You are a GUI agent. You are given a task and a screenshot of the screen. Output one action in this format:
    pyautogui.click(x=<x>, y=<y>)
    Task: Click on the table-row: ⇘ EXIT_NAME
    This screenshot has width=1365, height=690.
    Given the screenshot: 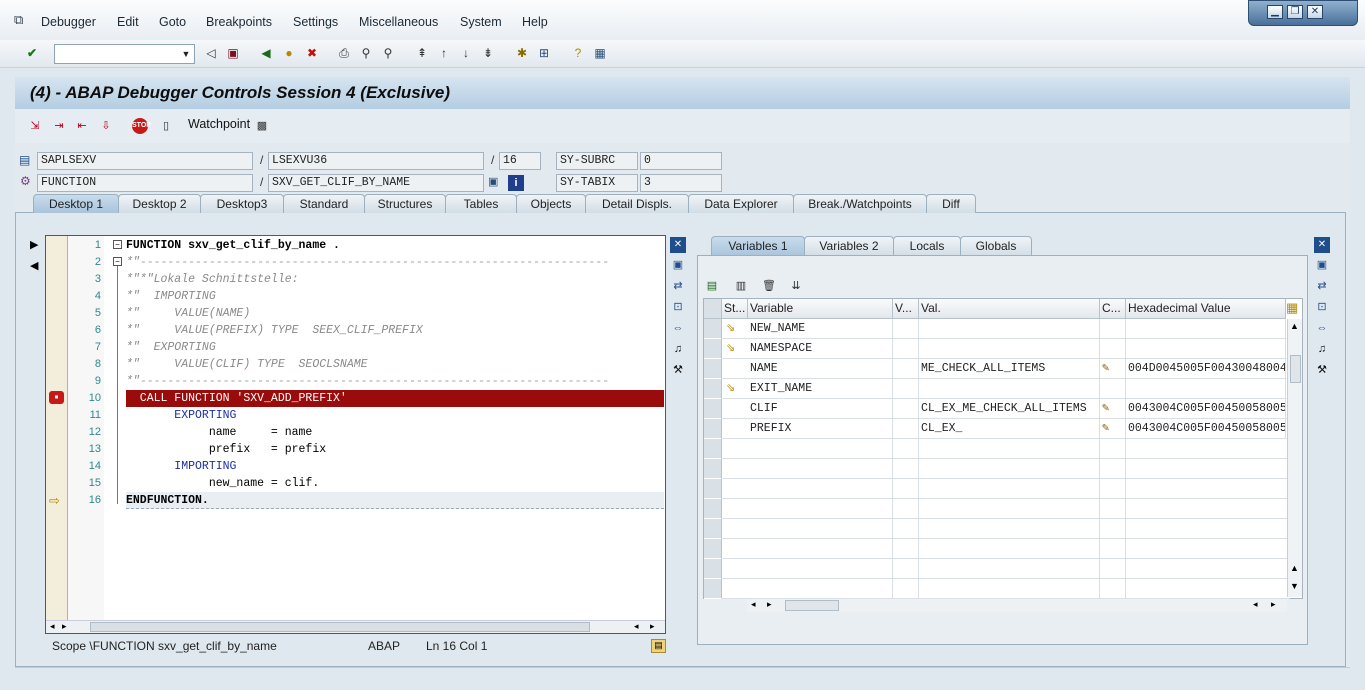 What is the action you would take?
    pyautogui.click(x=997, y=389)
    